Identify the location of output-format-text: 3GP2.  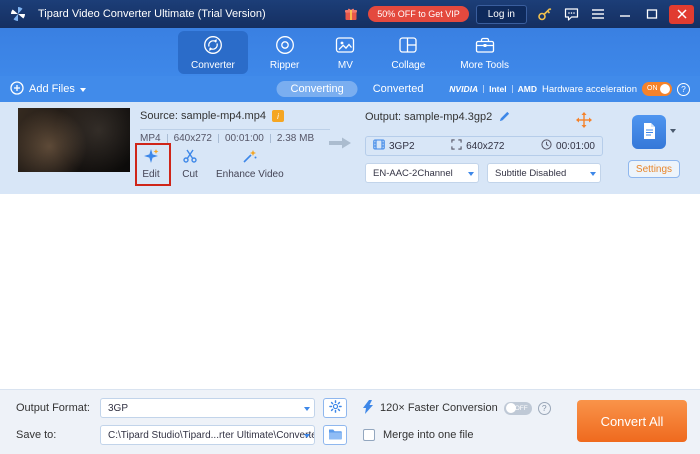
(402, 146).